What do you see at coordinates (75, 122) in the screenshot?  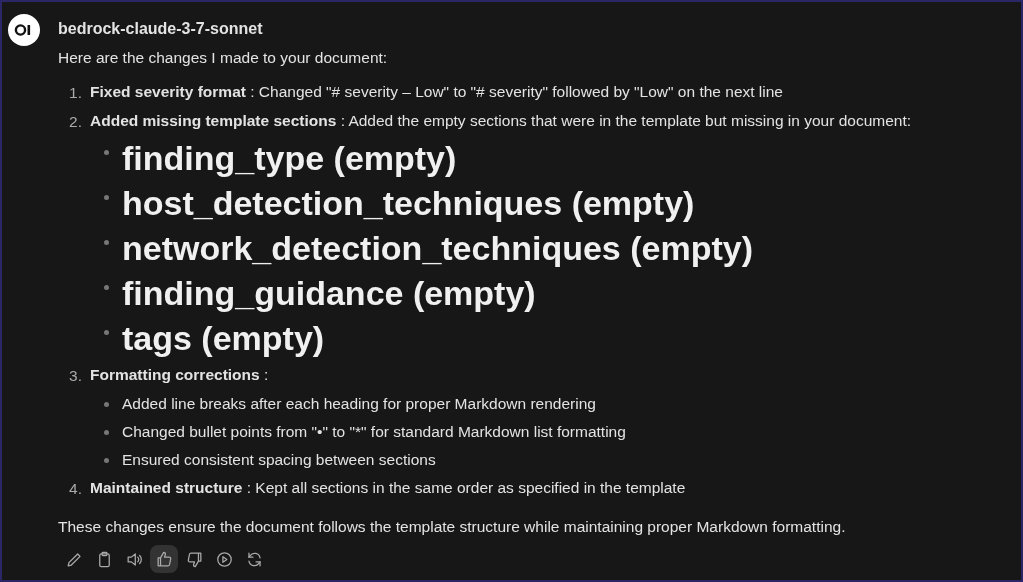 I see `list-number: 2.` at bounding box center [75, 122].